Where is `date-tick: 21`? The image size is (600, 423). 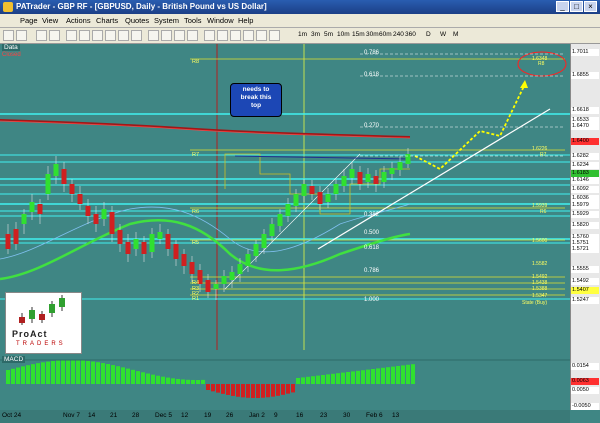 date-tick: 21 is located at coordinates (114, 415).